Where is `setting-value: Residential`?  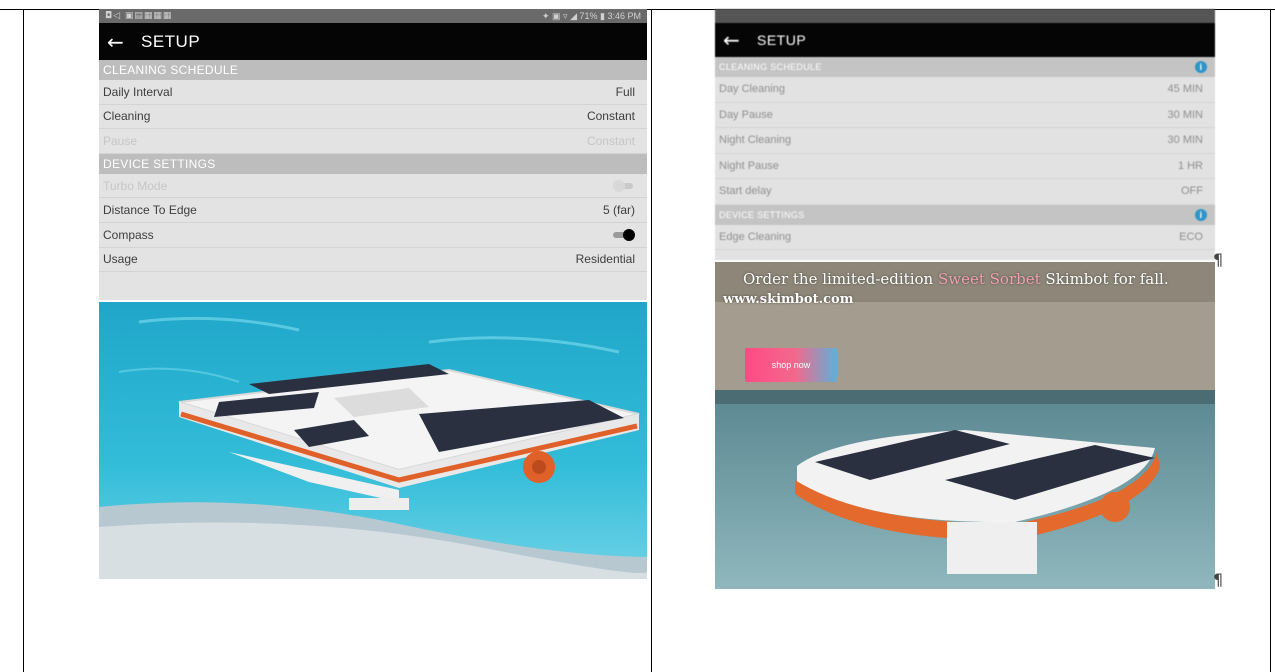 setting-value: Residential is located at coordinates (605, 259).